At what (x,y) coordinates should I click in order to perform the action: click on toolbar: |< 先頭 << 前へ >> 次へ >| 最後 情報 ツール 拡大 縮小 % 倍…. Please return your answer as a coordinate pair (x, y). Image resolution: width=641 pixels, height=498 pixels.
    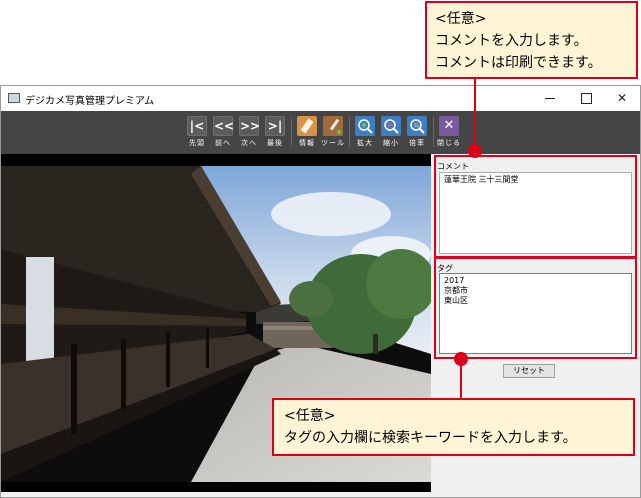
    Looking at the image, I should click on (320, 132).